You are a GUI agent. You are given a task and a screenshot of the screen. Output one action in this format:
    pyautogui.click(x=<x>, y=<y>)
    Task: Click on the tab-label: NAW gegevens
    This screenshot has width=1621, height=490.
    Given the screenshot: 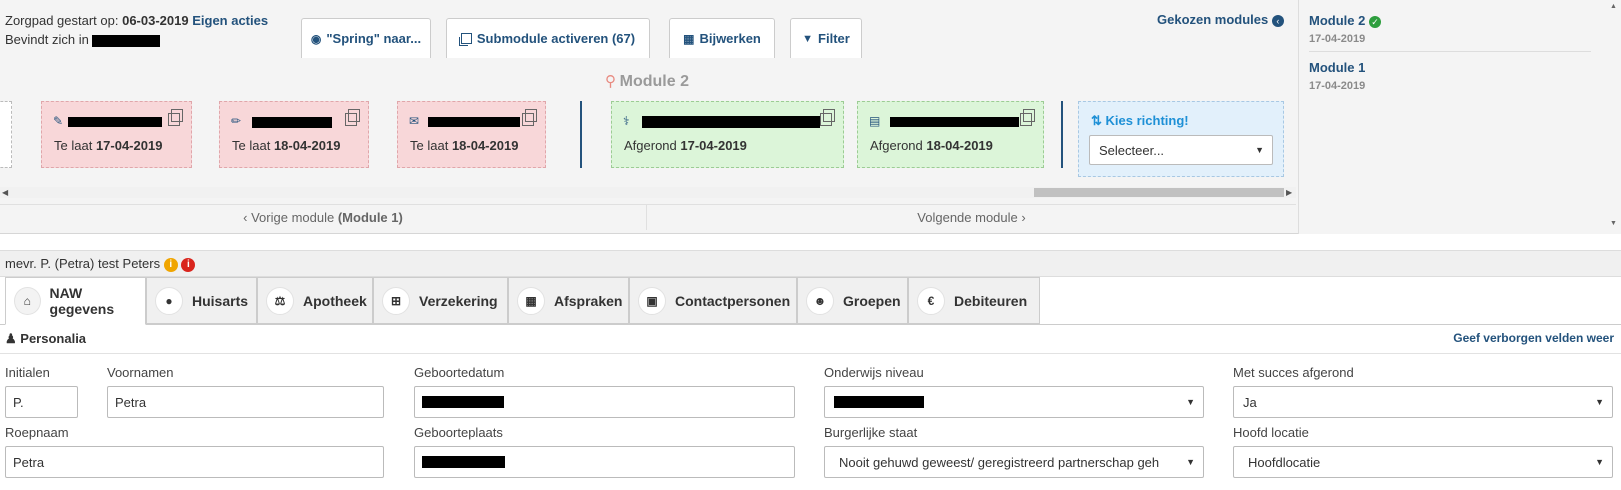 What is the action you would take?
    pyautogui.click(x=82, y=301)
    